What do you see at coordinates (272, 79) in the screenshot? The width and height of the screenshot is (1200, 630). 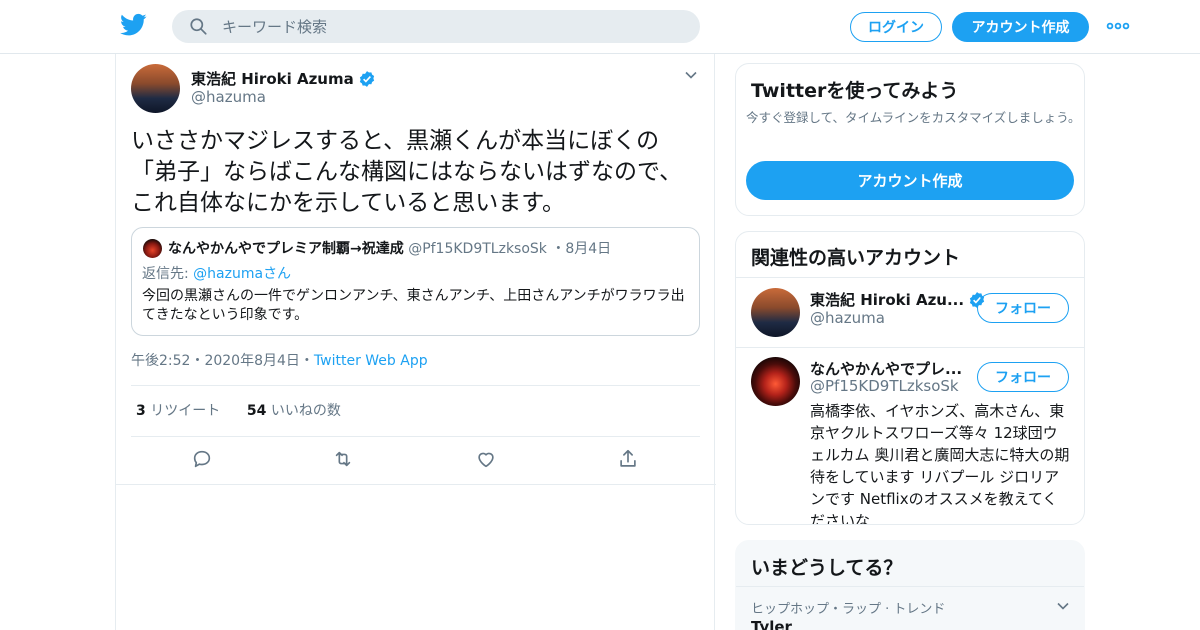 I see `author-name-text: 東浩紀 Hiroki Azuma` at bounding box center [272, 79].